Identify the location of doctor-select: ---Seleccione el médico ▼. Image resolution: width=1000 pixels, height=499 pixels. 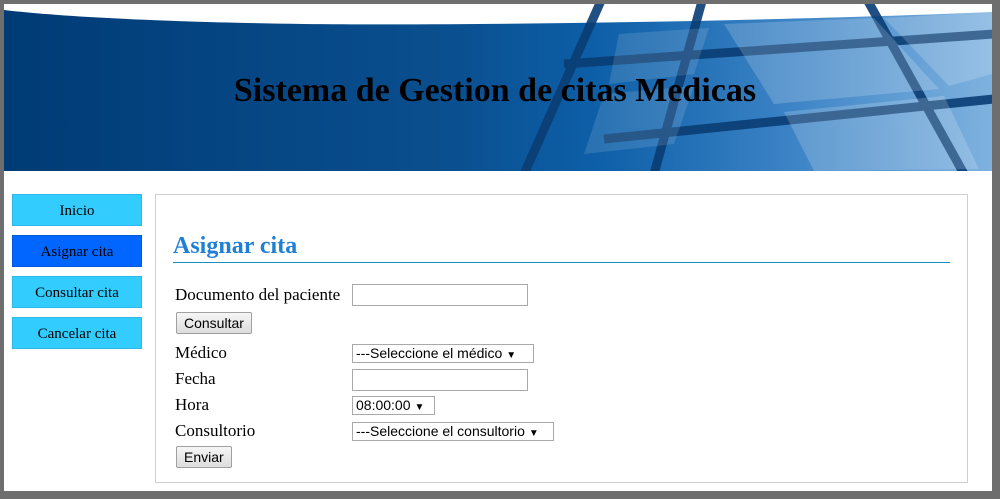
(443, 353).